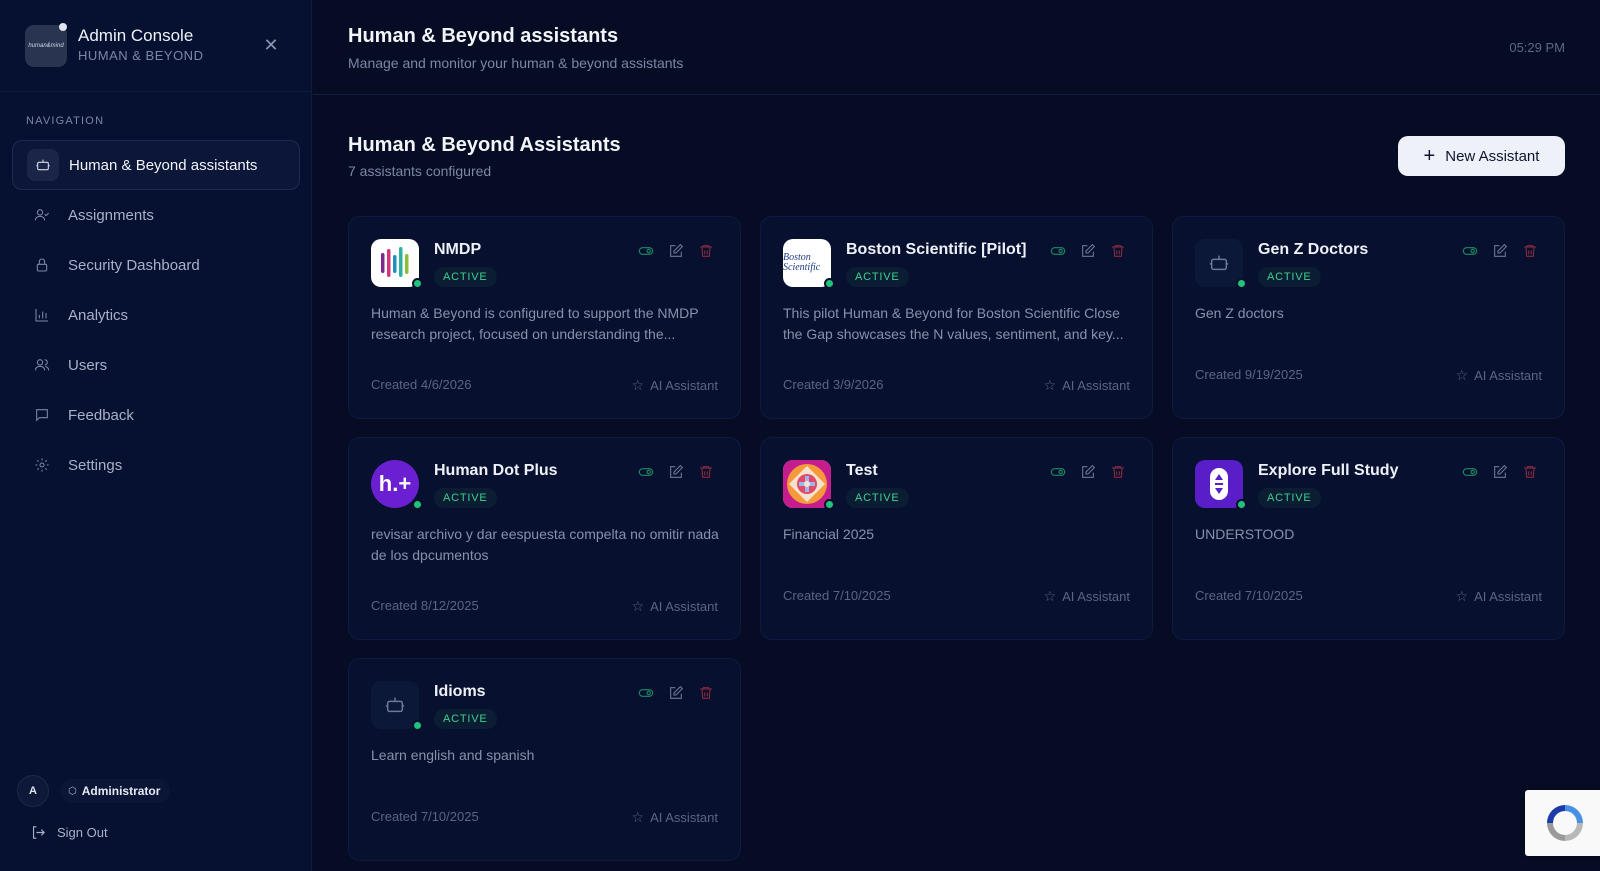  I want to click on sidebar-item-assistants: Human & Beyond assistants, so click(156, 165).